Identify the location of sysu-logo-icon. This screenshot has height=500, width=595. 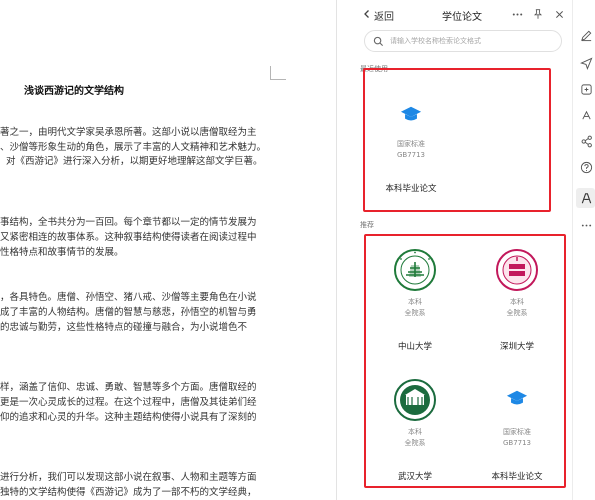
(415, 272).